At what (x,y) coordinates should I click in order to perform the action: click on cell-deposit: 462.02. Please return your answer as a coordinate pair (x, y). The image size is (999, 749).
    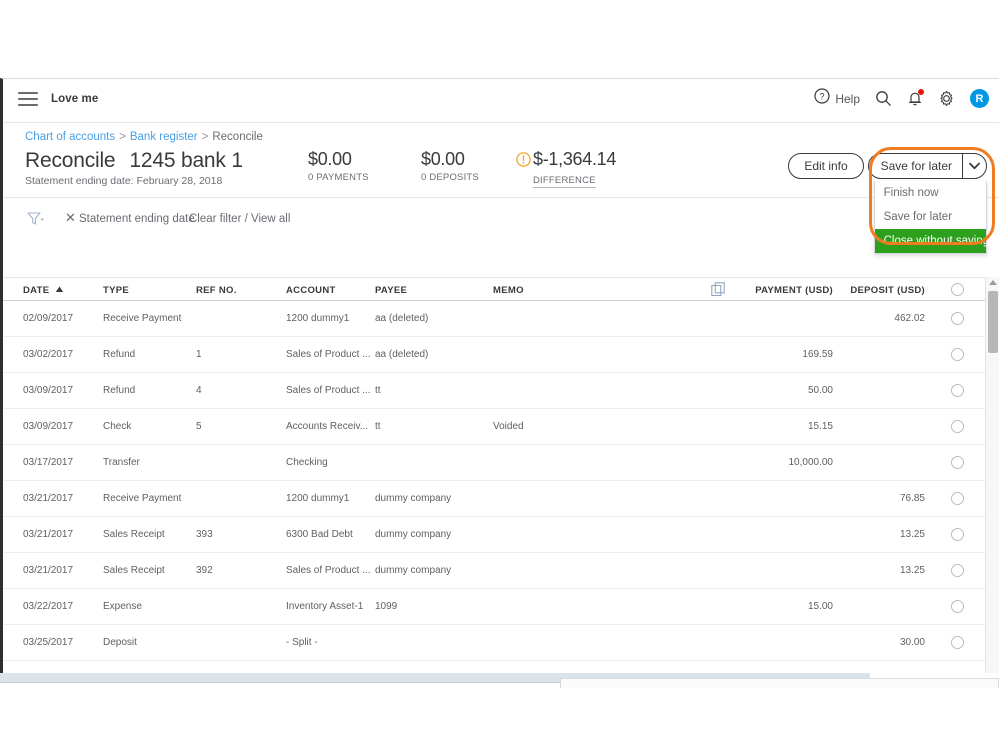
    Looking at the image, I should click on (909, 318).